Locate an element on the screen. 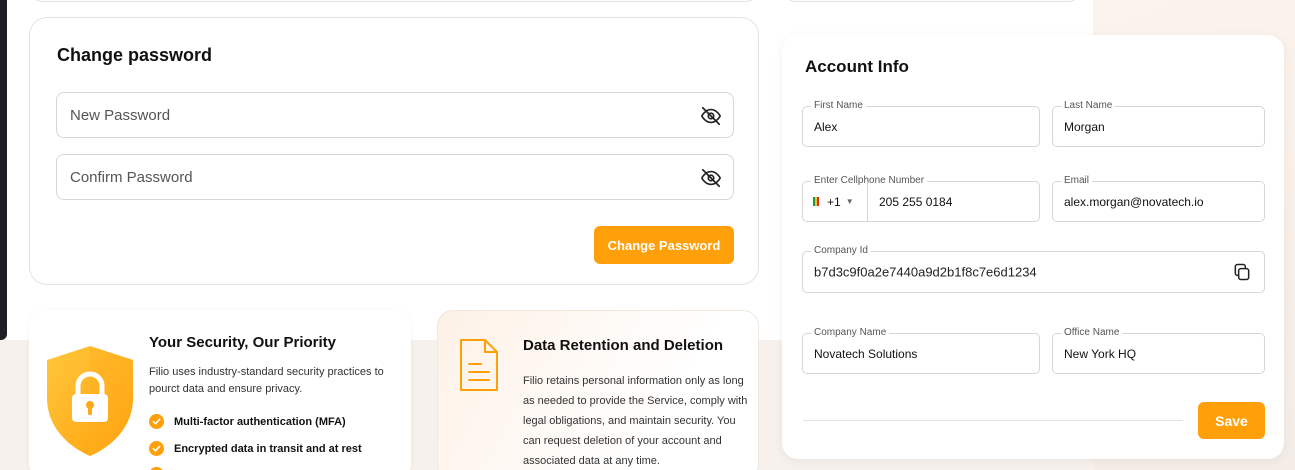 The width and height of the screenshot is (1295, 470). data-retention-title: Data Retention and Deletion is located at coordinates (623, 345).